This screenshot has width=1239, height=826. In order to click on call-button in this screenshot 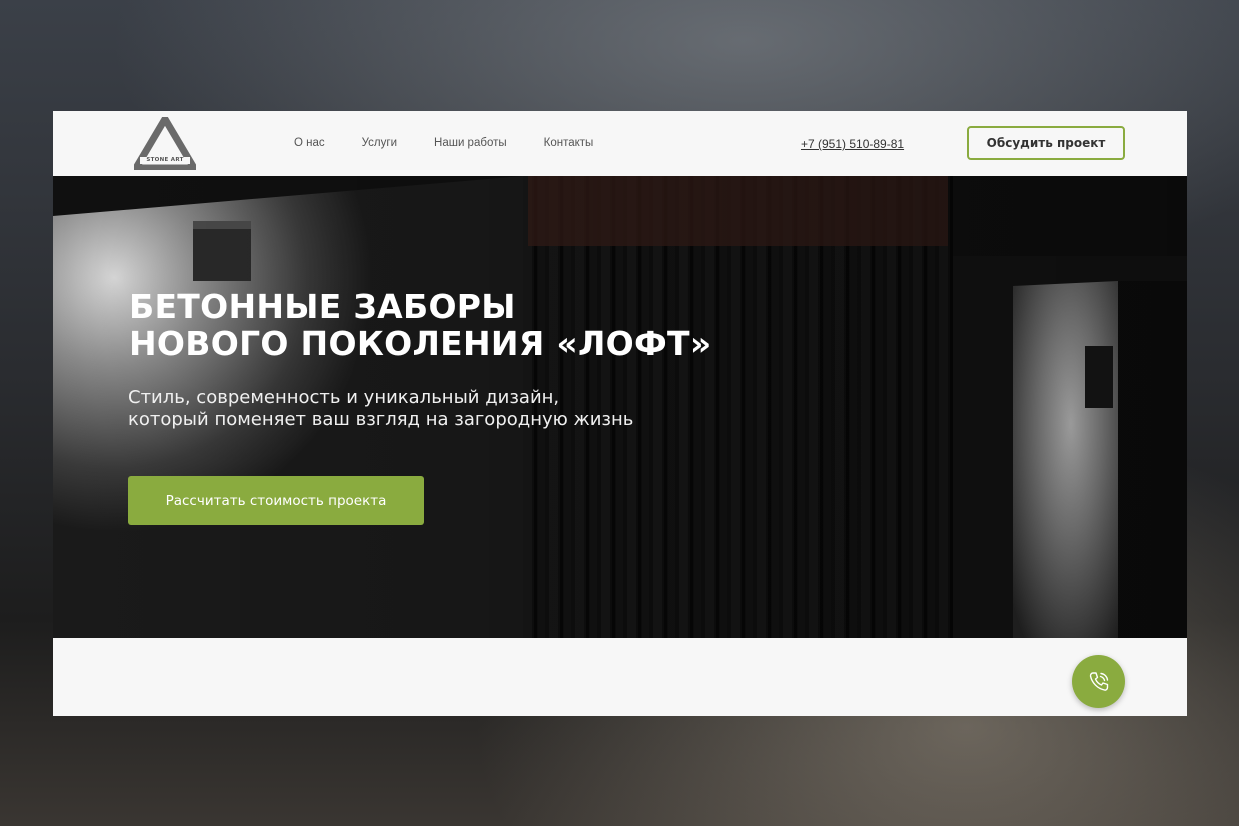, I will do `click(1098, 681)`.